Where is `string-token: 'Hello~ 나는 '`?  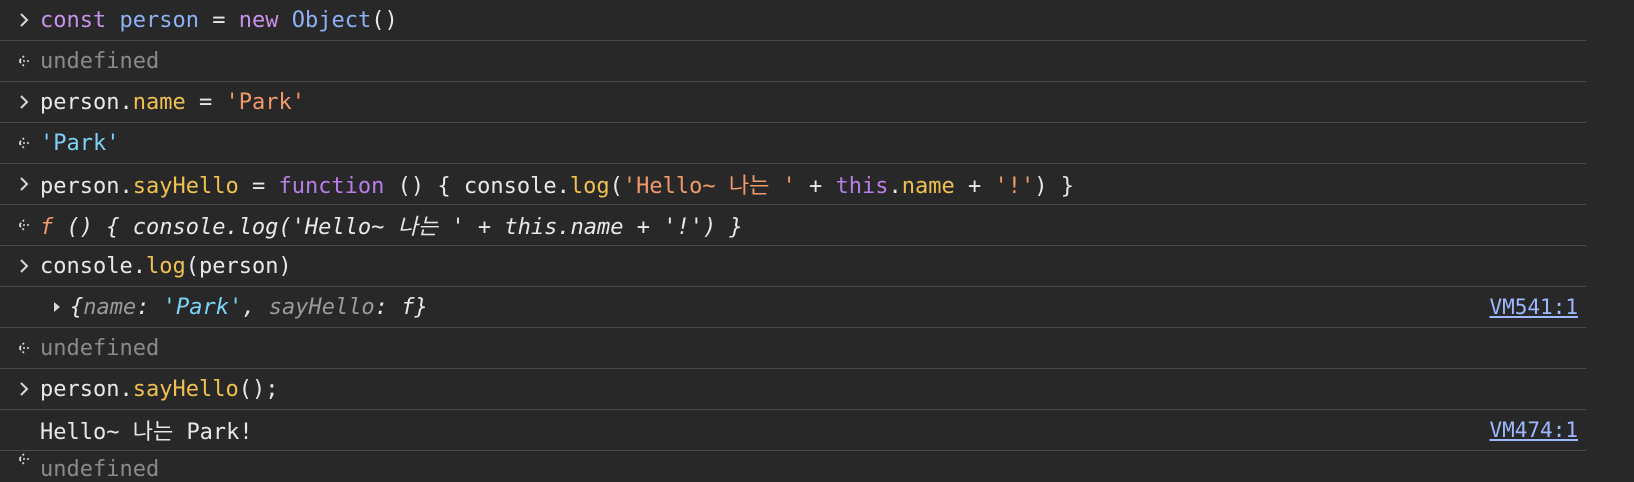
string-token: 'Hello~ 나는 ' is located at coordinates (709, 186).